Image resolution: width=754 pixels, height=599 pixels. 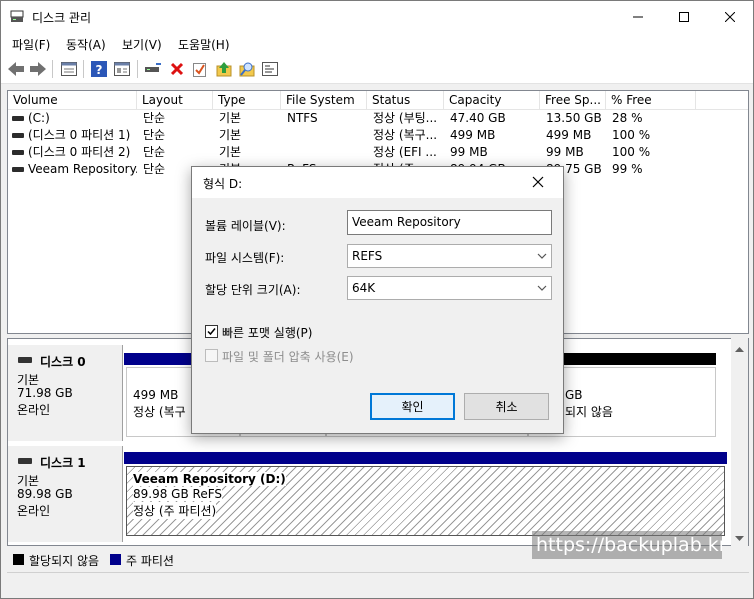 What do you see at coordinates (153, 69) in the screenshot?
I see `connect-button` at bounding box center [153, 69].